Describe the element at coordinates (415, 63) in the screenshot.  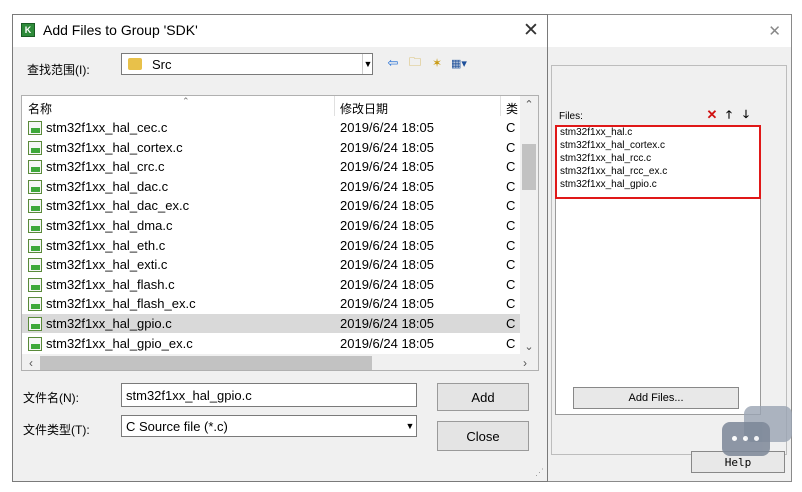
I see `up-folder-icon: 🗀` at that location.